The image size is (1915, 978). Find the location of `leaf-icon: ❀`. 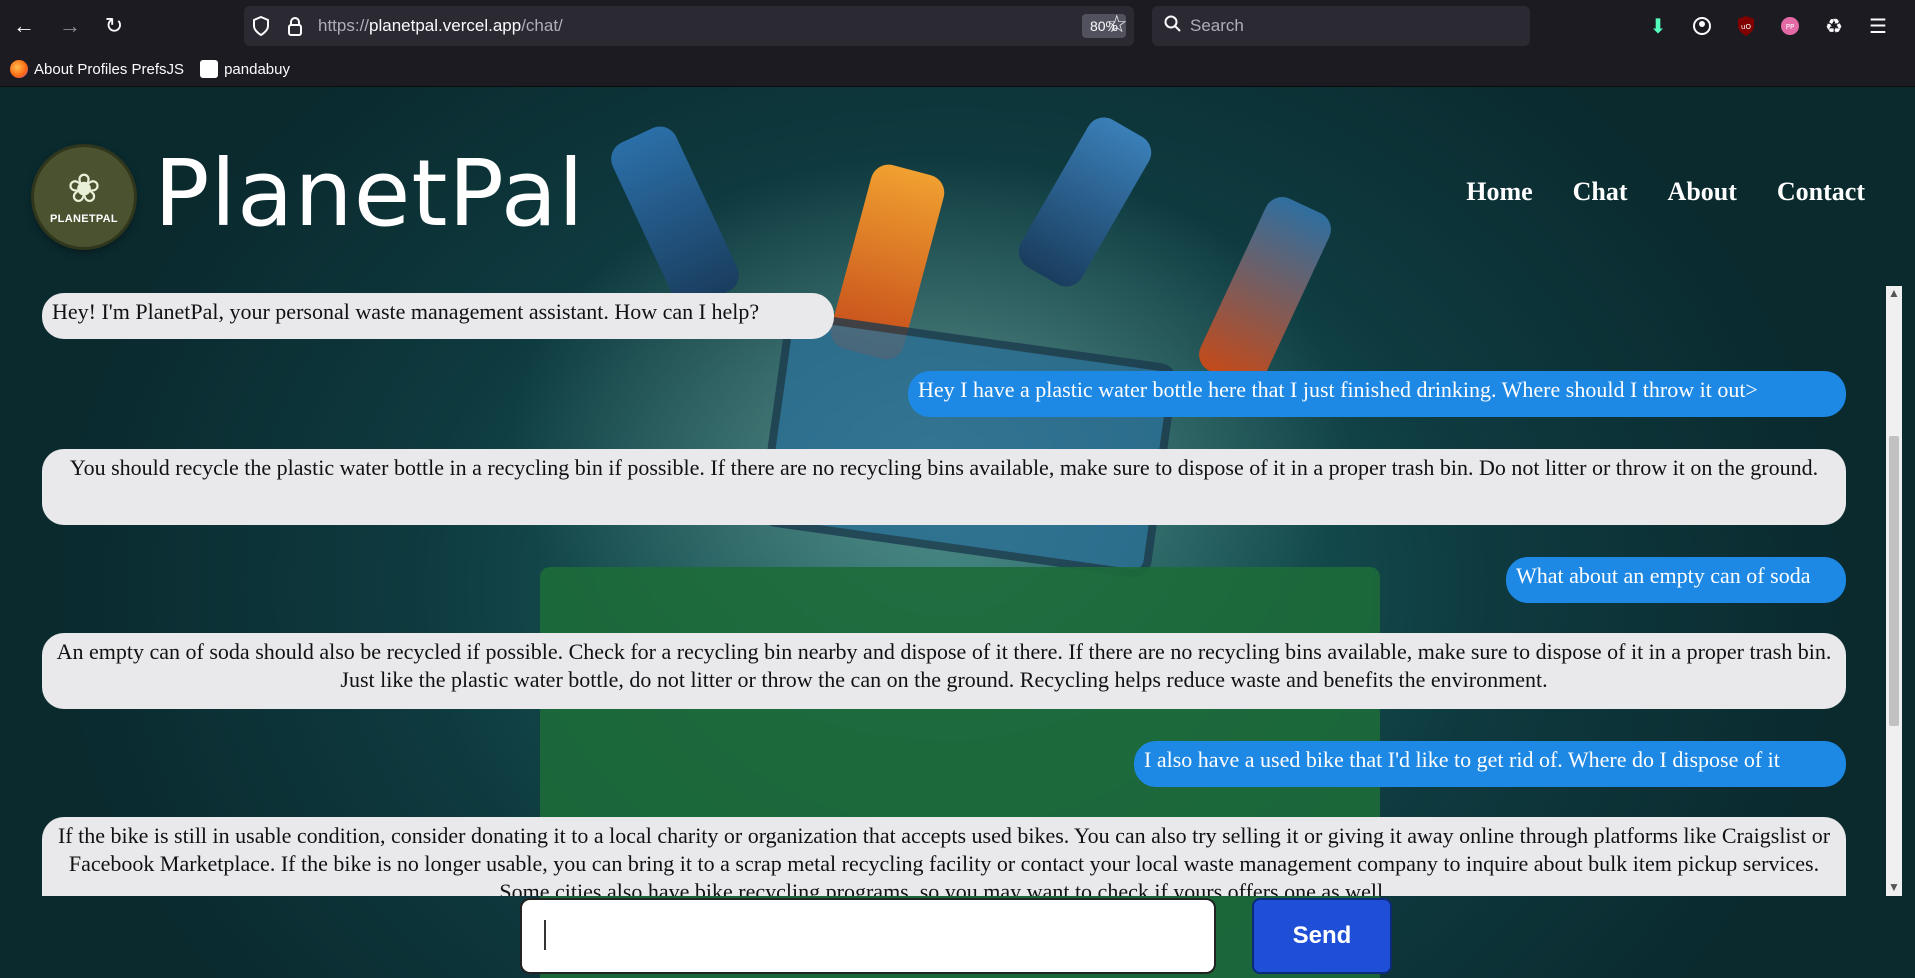

leaf-icon: ❀ is located at coordinates (84, 189).